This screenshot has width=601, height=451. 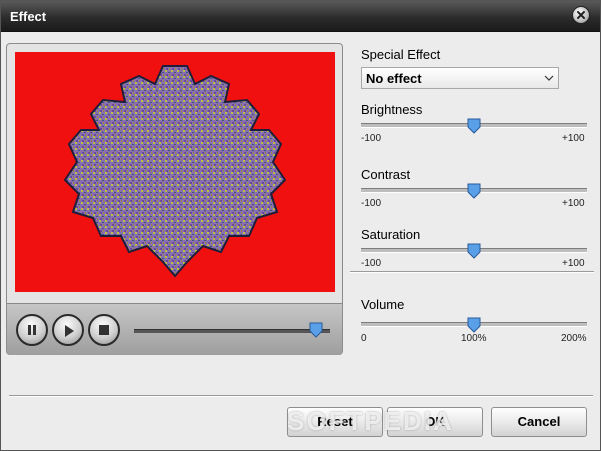 I want to click on volume-mid: 100%, so click(x=474, y=338).